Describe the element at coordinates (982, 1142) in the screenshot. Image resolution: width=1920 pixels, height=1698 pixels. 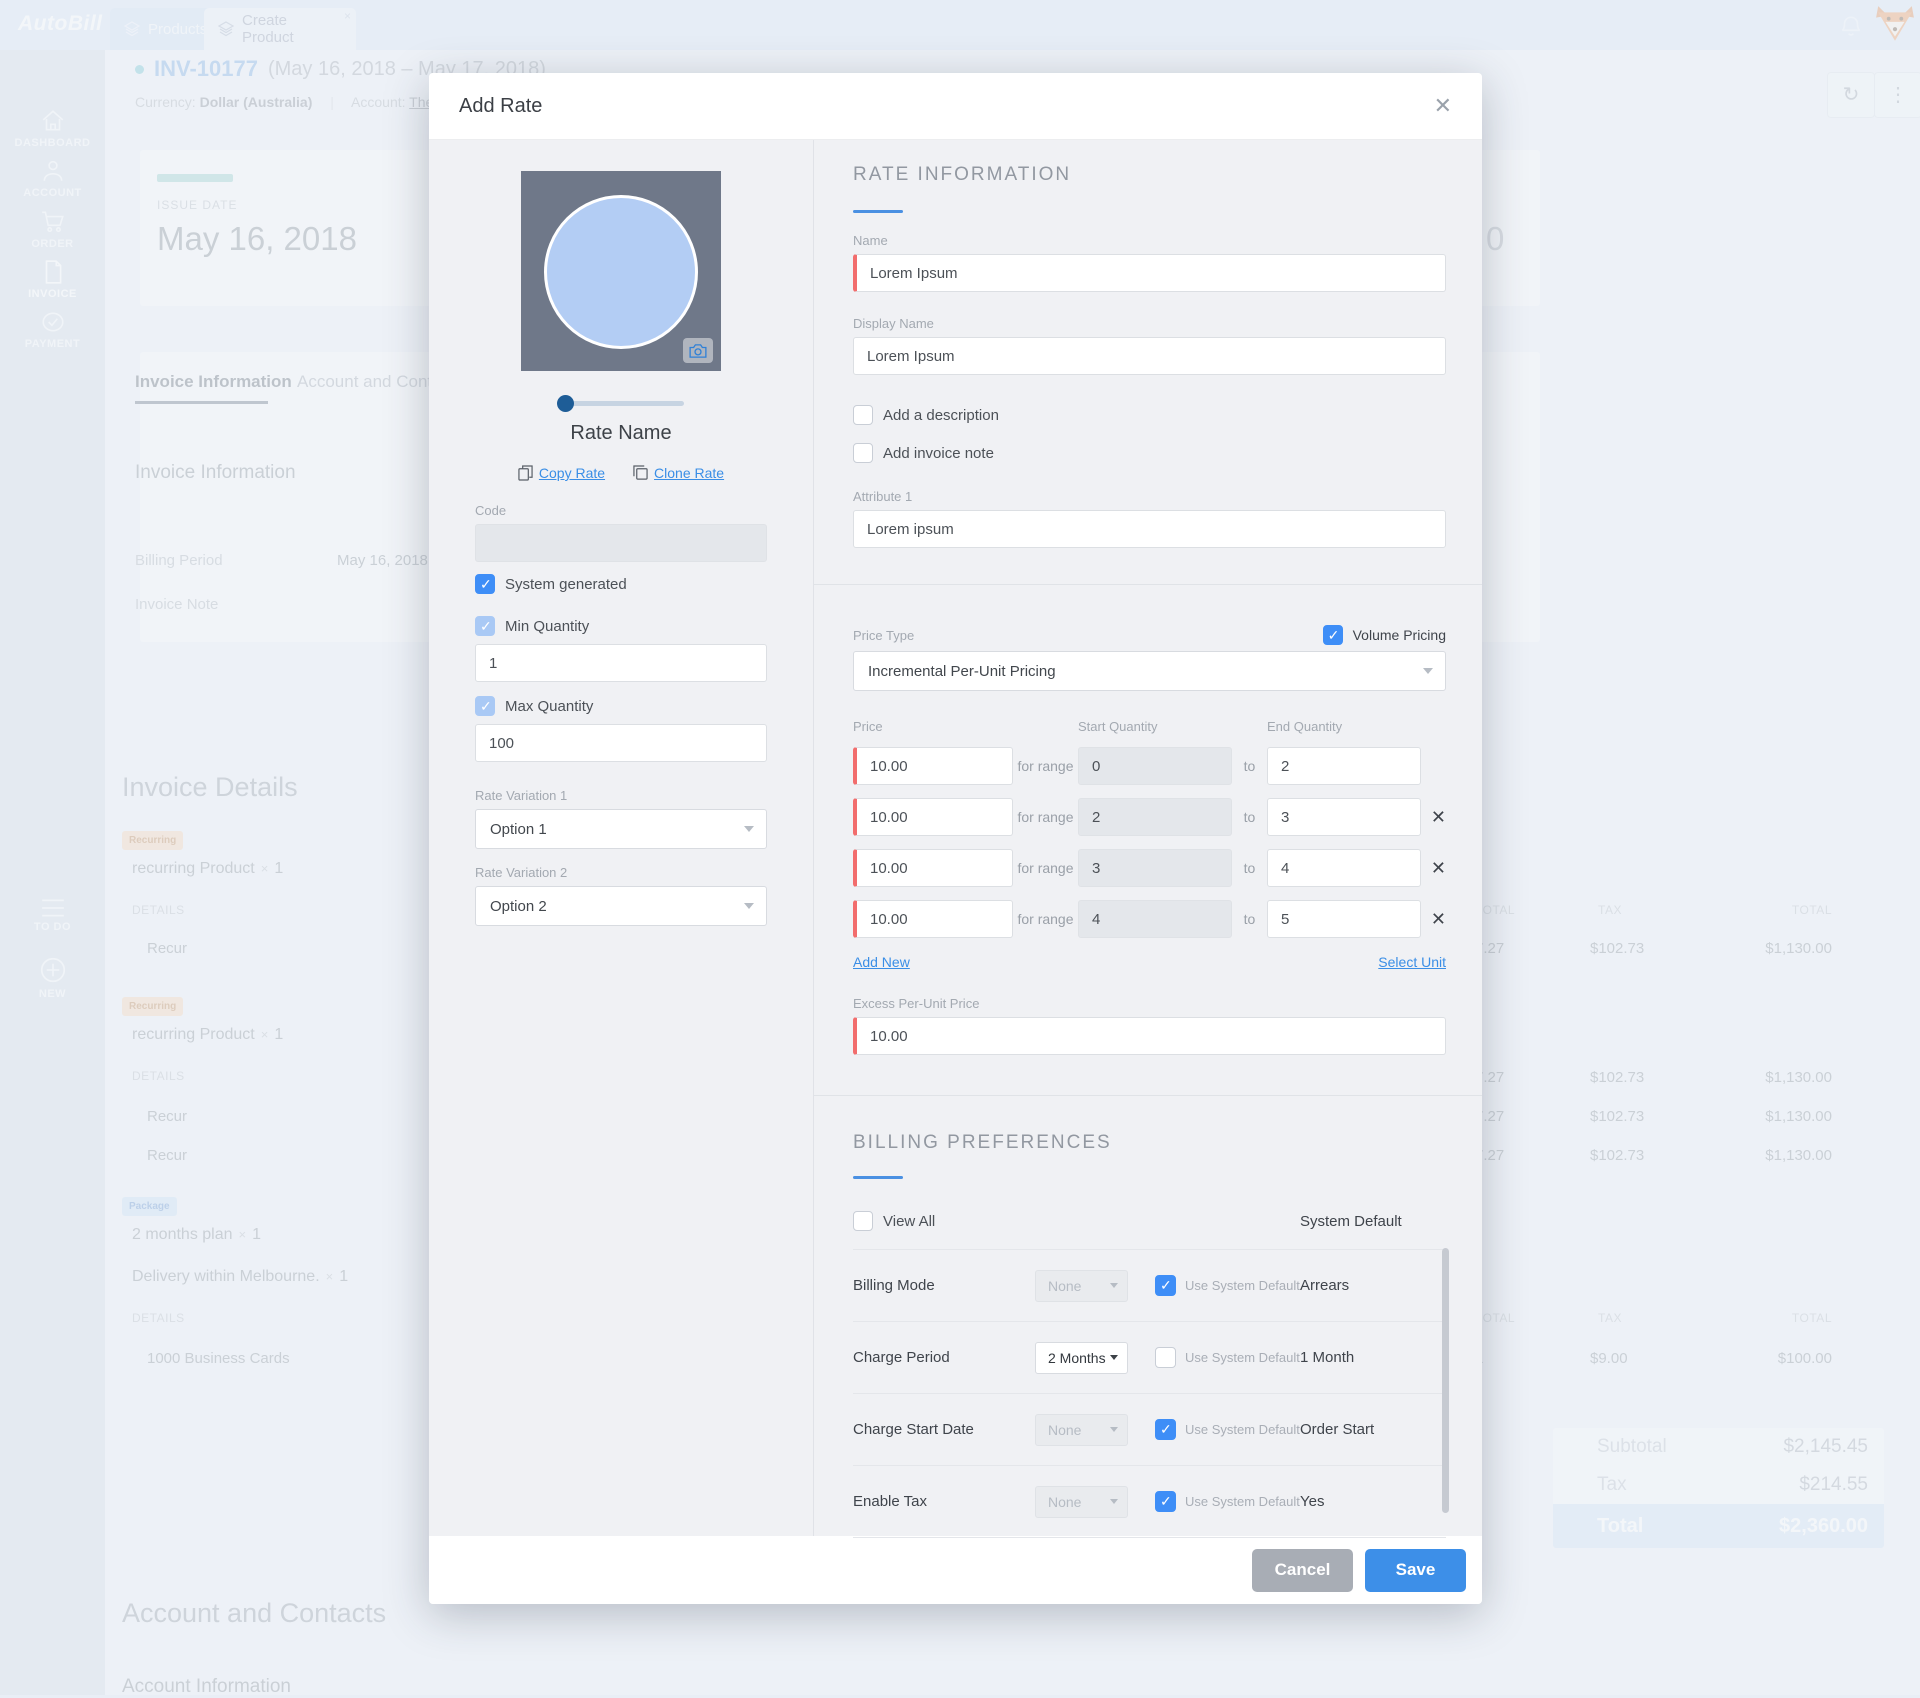
I see `billing-preferences-heading: BILLING PREFERENCES` at that location.